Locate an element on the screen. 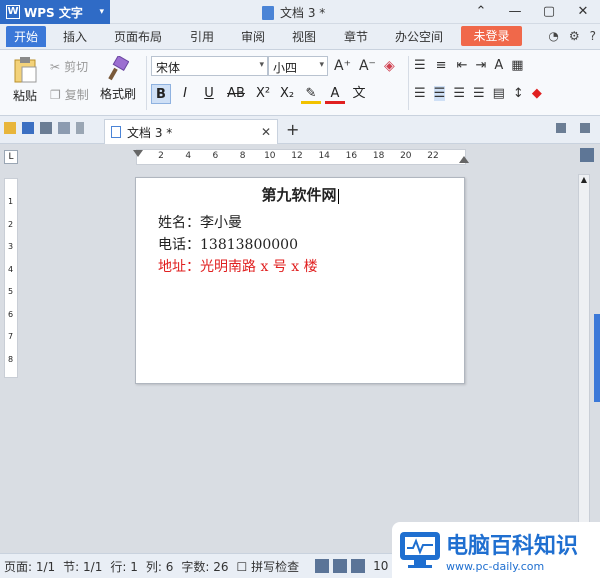 Image resolution: width=600 pixels, height=578 pixels. align-center-icon: ☰ is located at coordinates (439, 93).